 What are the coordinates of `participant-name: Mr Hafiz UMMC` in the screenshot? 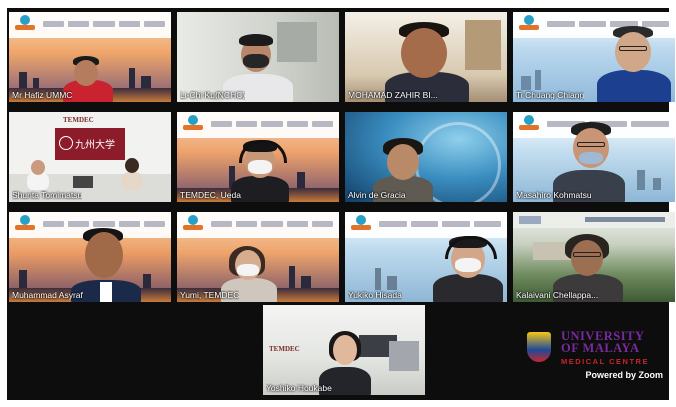 It's located at (42, 95).